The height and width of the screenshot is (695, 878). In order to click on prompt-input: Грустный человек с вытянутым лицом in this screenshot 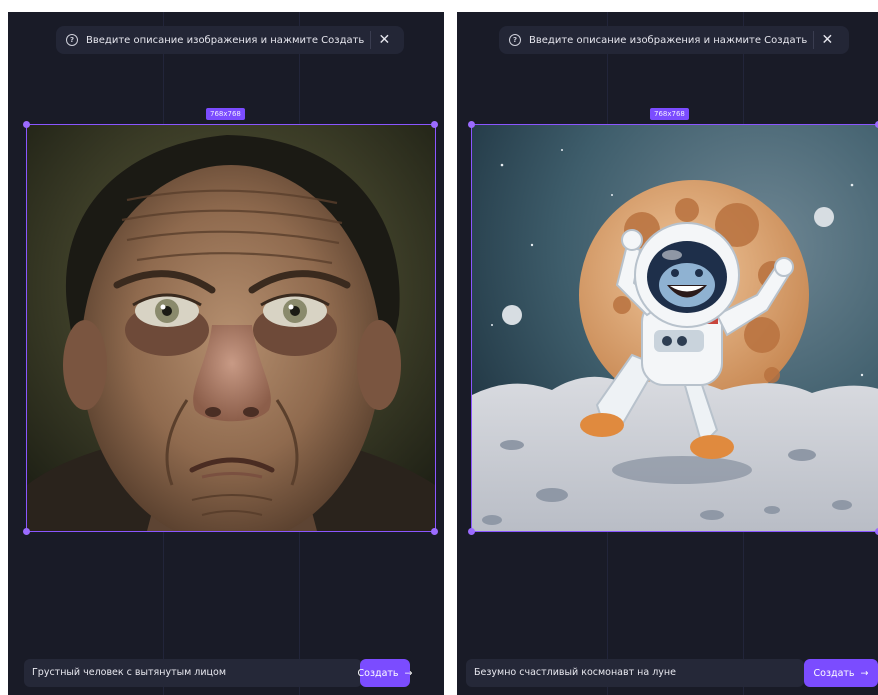, I will do `click(193, 673)`.